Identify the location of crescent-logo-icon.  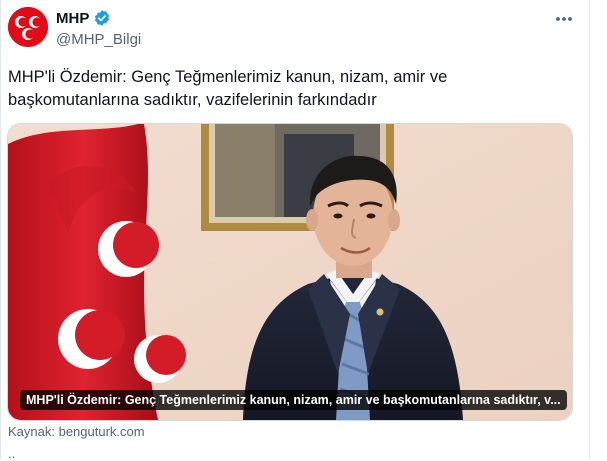
(28, 27).